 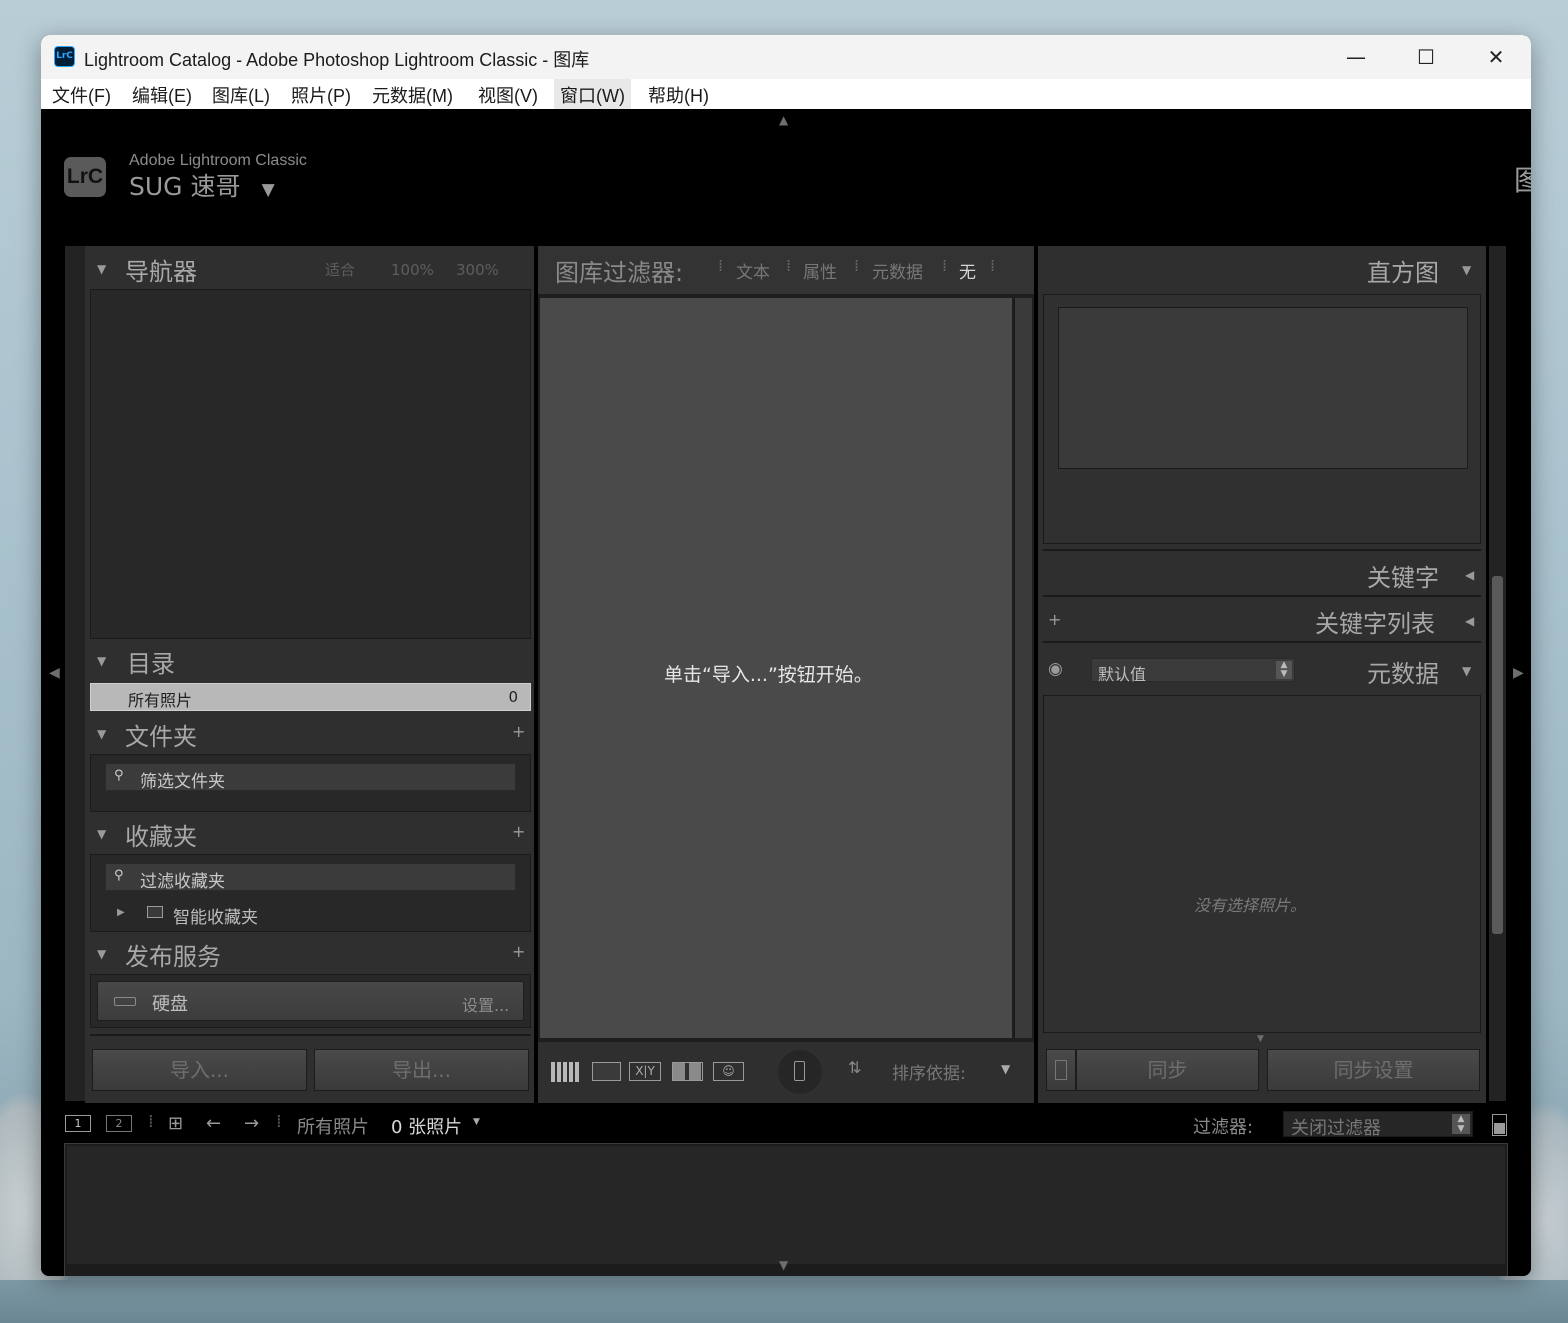 I want to click on identity-plate: SUG 速哥 ▼, so click(x=202, y=185).